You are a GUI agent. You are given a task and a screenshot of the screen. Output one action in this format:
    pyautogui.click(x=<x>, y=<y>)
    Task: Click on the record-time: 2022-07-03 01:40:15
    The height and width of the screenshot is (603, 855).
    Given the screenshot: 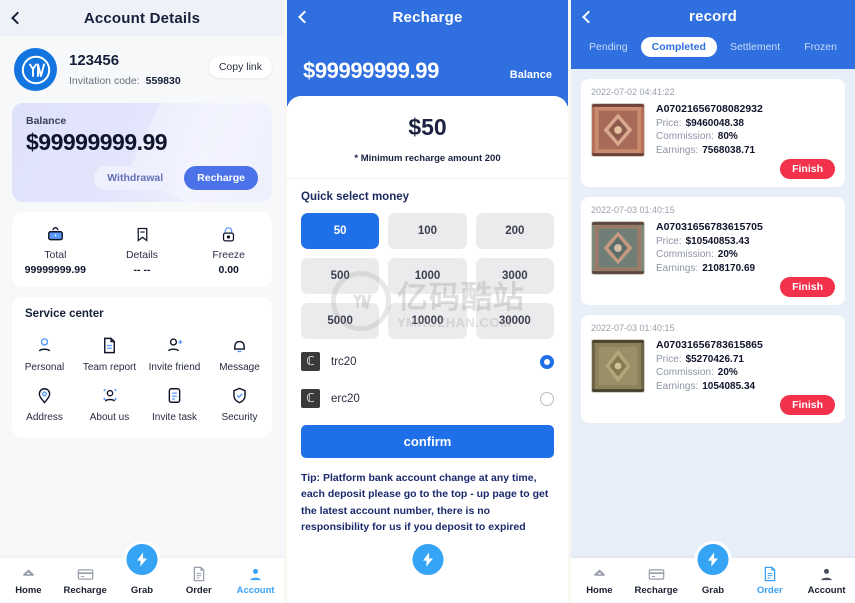 What is the action you would take?
    pyautogui.click(x=633, y=210)
    